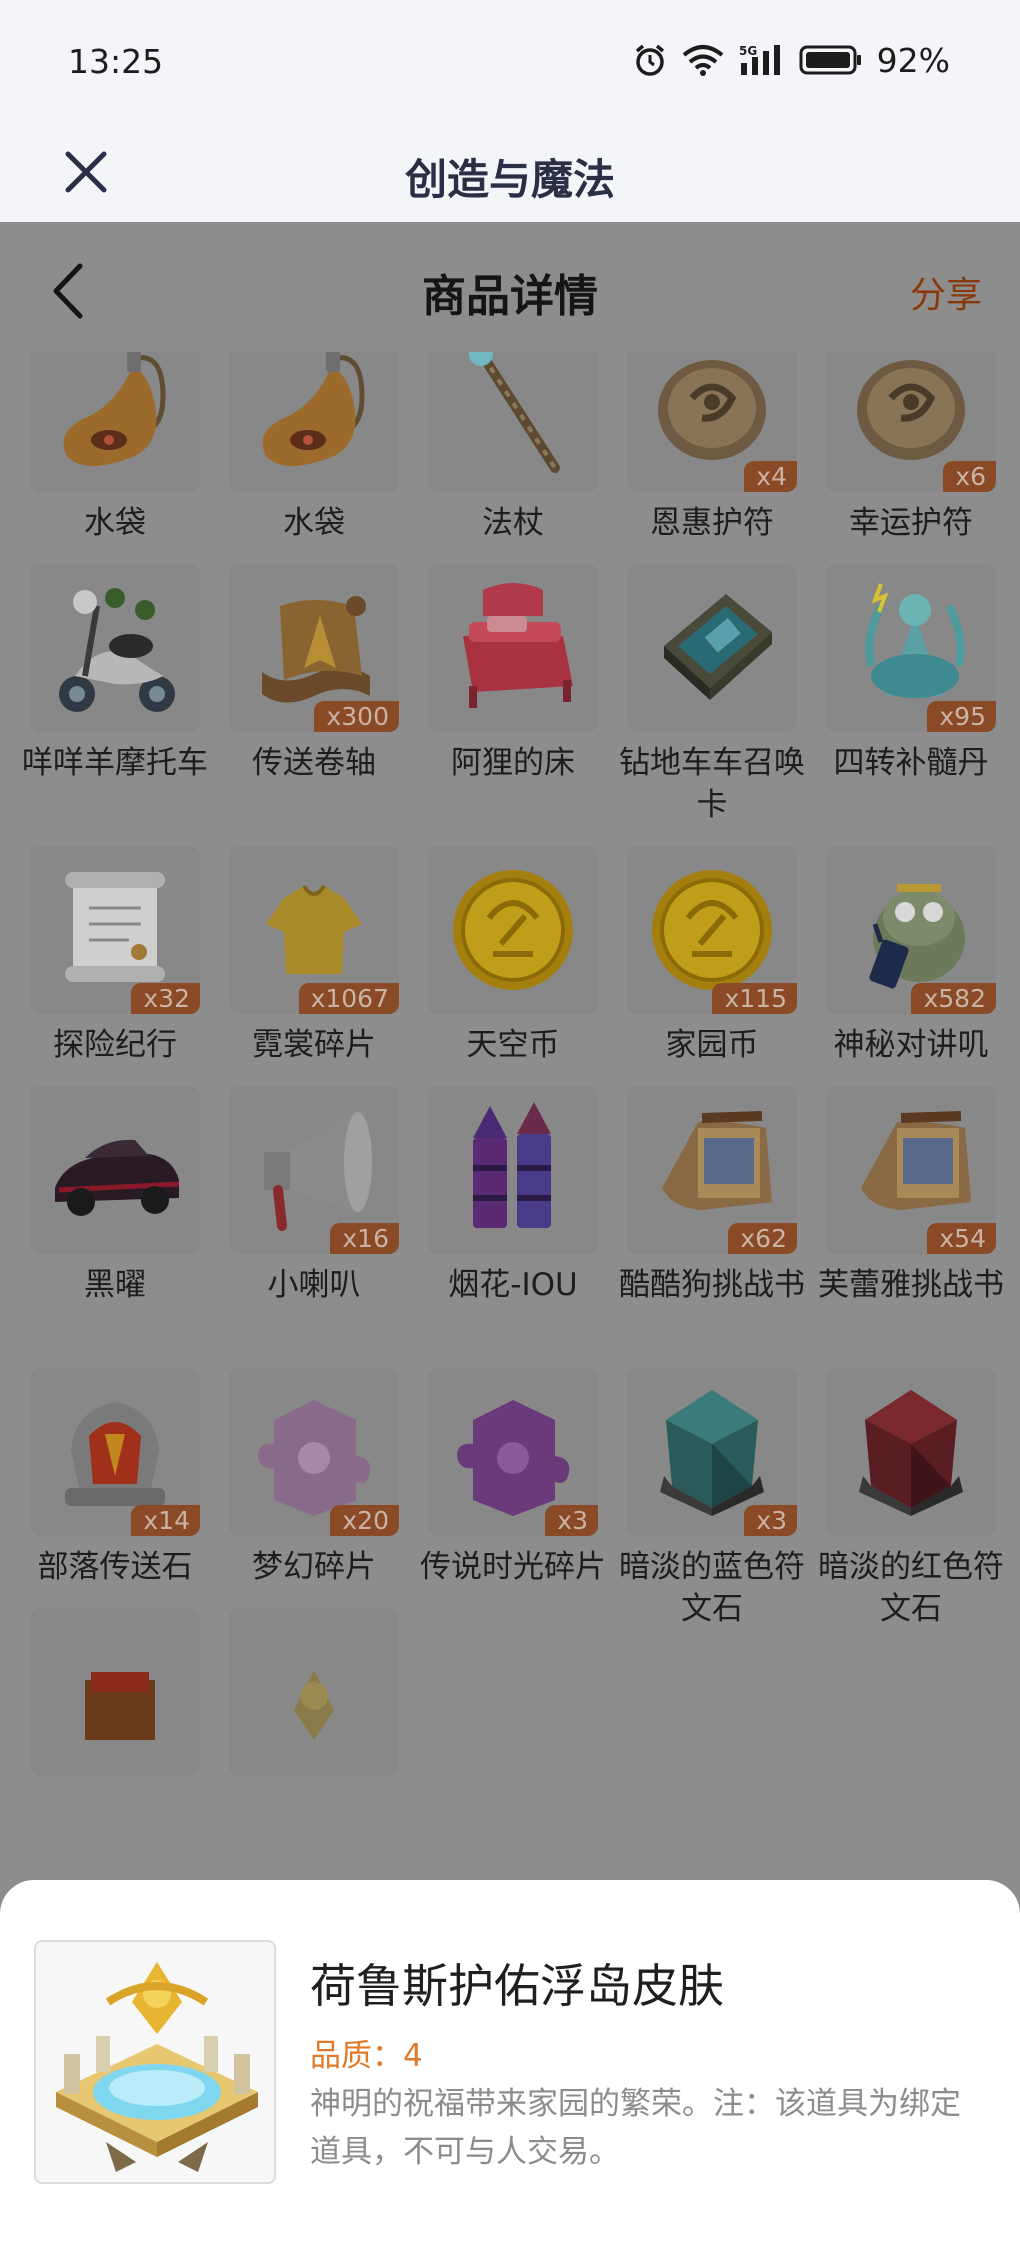  What do you see at coordinates (115, 763) in the screenshot?
I see `item-name: 咩咩羊摩托车` at bounding box center [115, 763].